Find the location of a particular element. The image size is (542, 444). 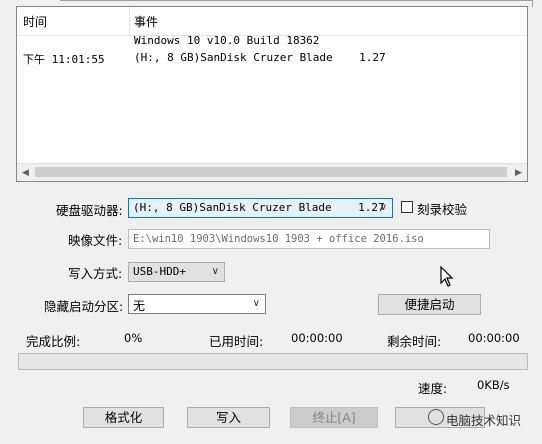

group-border-corner is located at coordinates (537, 3).